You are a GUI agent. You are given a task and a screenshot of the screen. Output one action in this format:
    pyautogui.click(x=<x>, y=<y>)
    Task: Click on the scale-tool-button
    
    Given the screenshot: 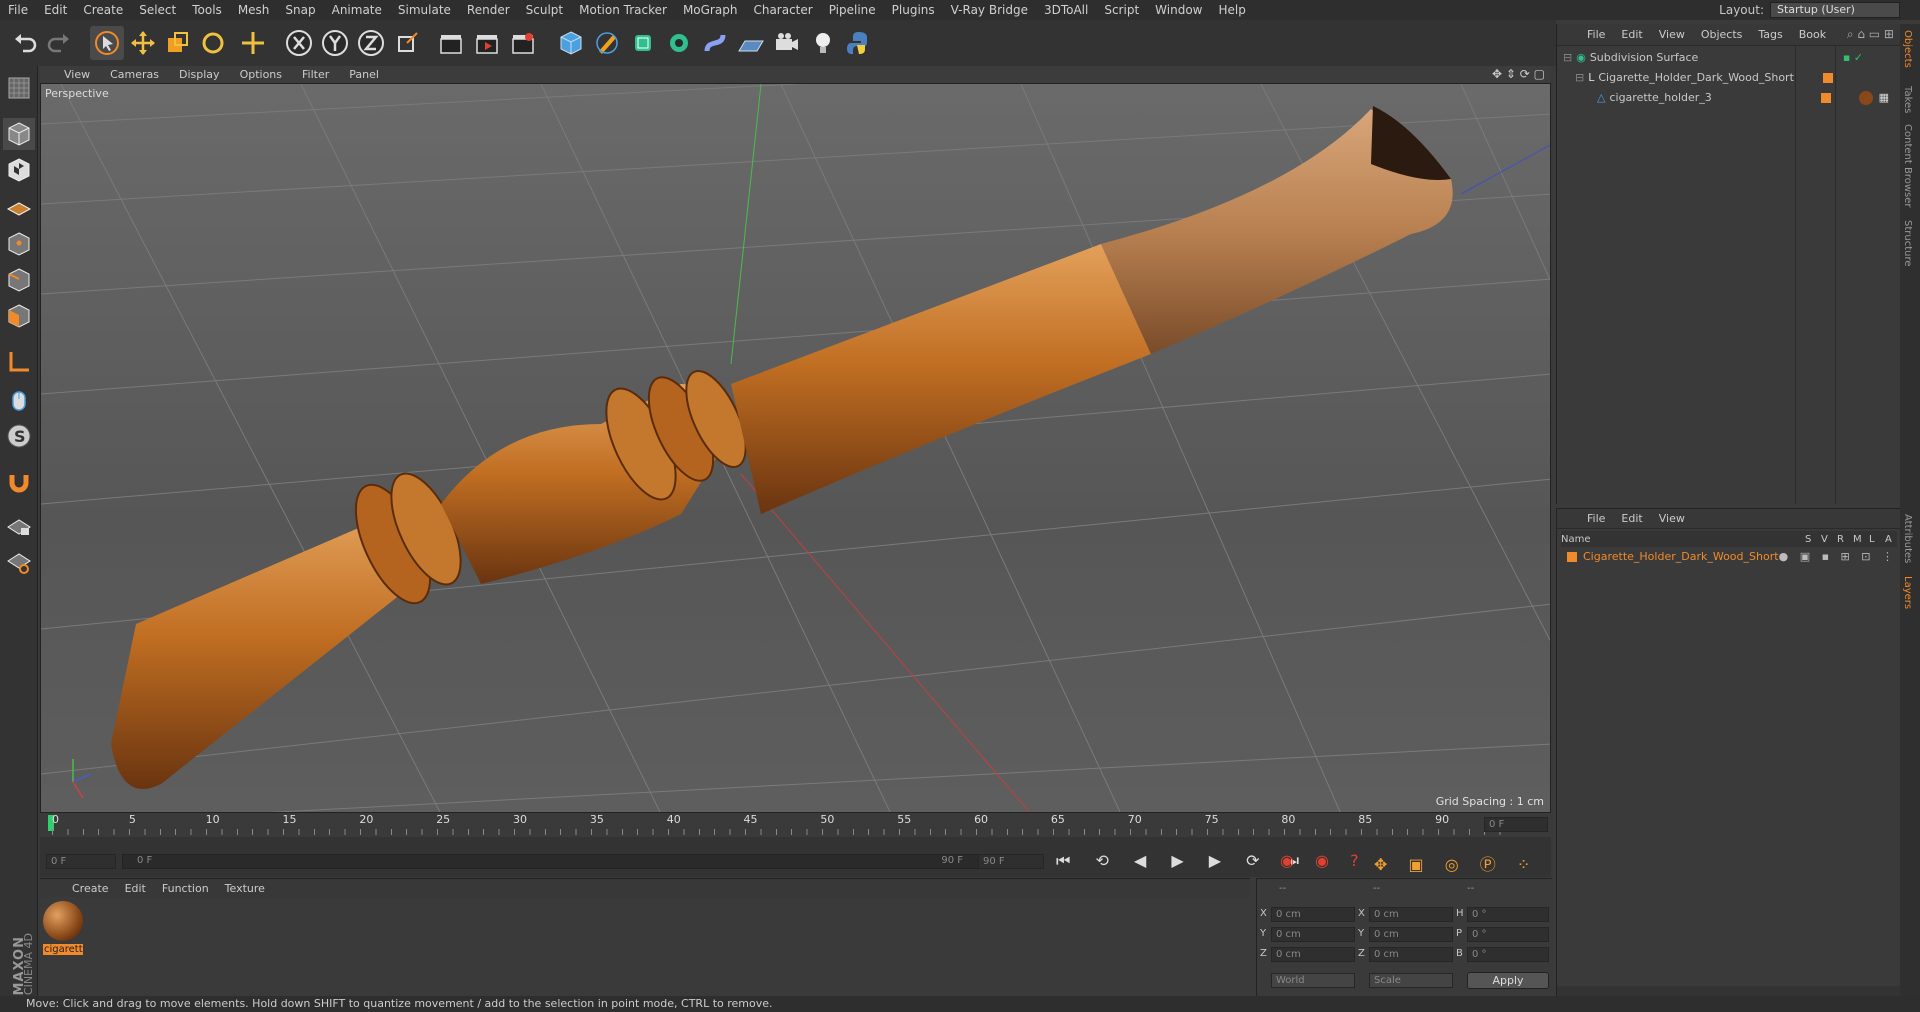 What is the action you would take?
    pyautogui.click(x=177, y=43)
    